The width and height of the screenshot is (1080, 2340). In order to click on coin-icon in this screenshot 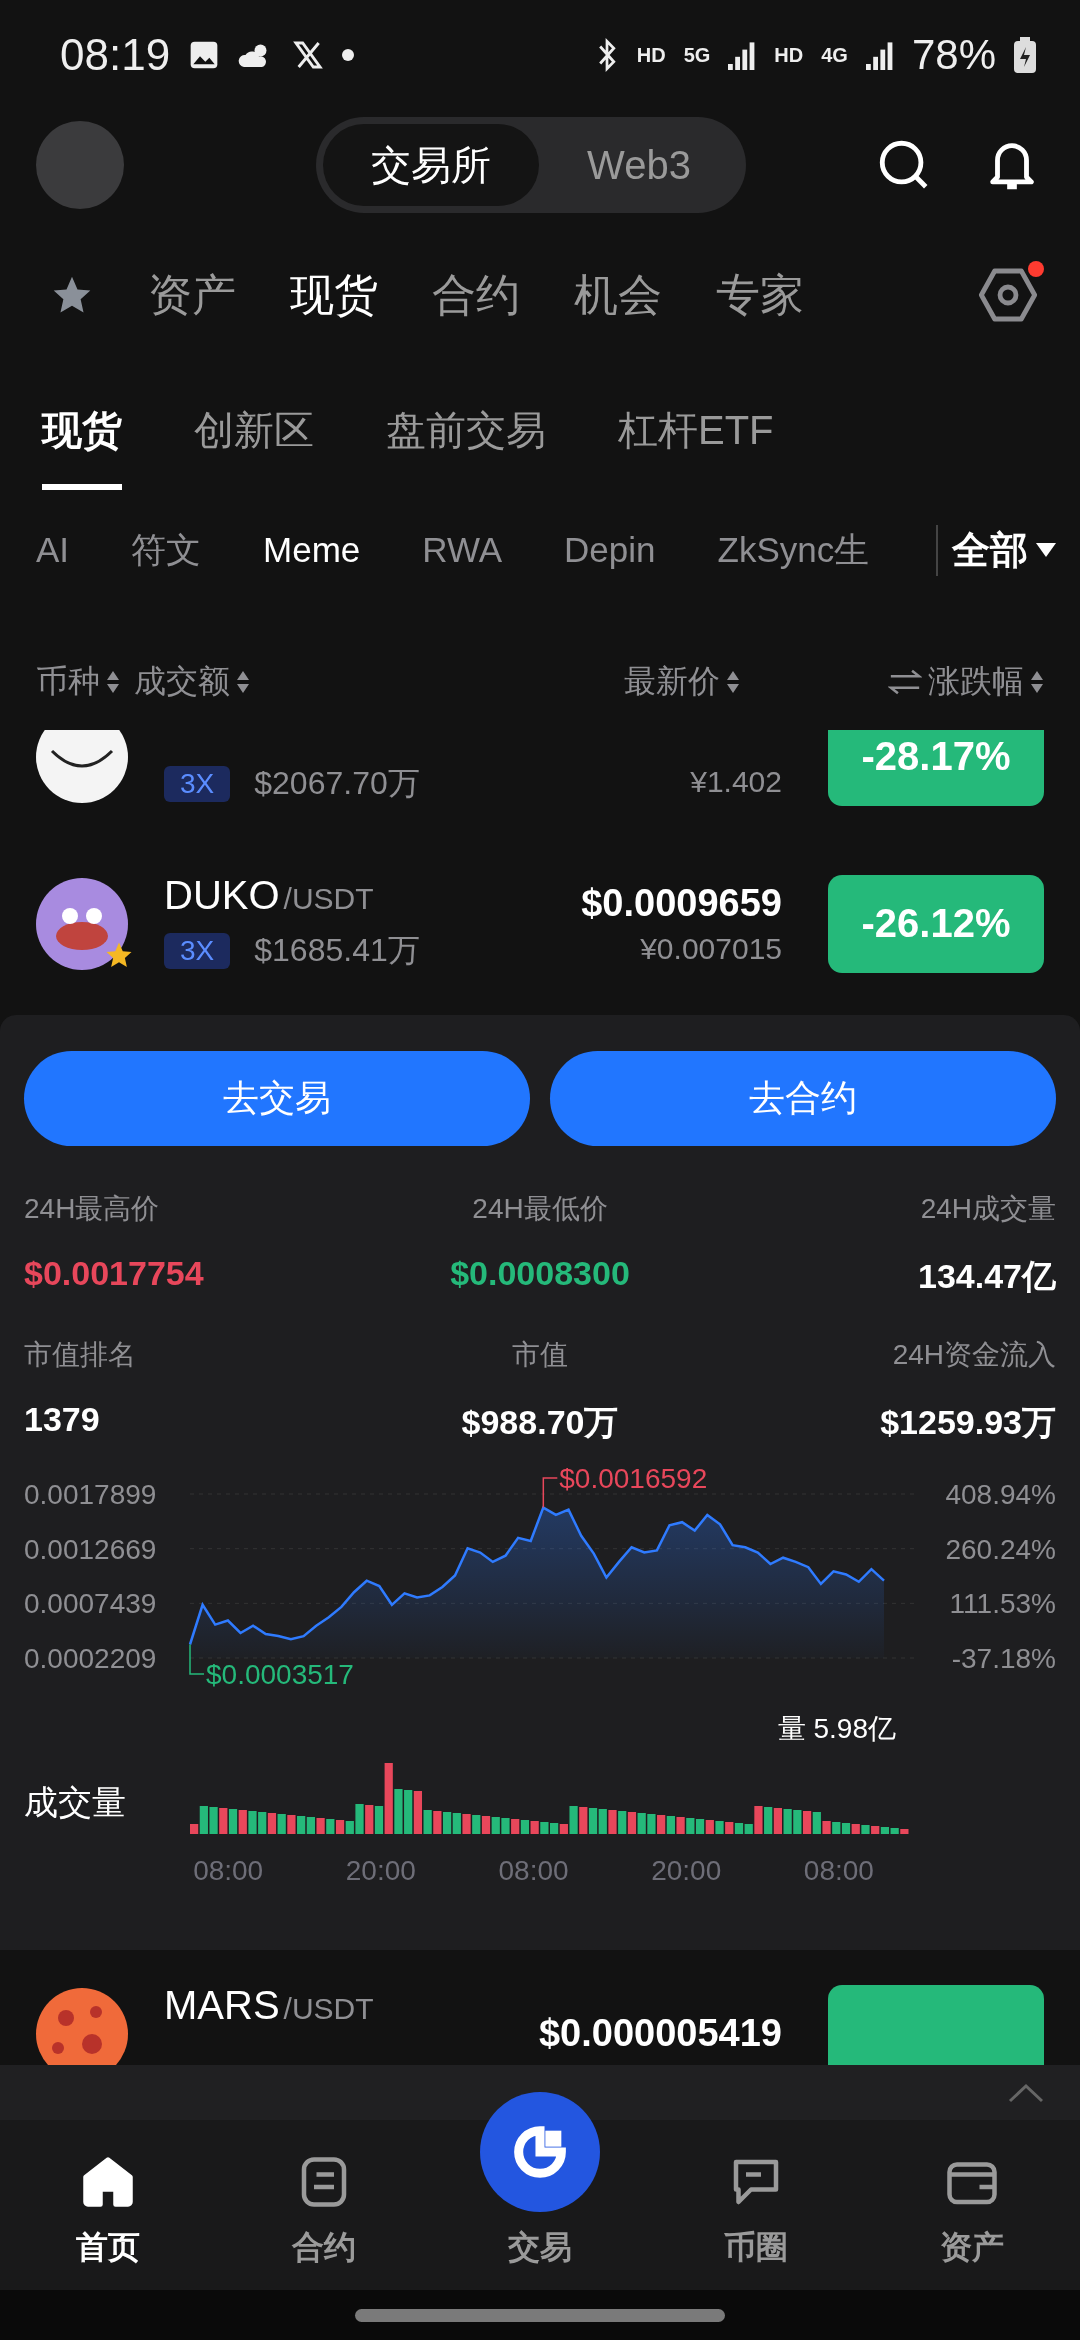, I will do `click(82, 766)`.